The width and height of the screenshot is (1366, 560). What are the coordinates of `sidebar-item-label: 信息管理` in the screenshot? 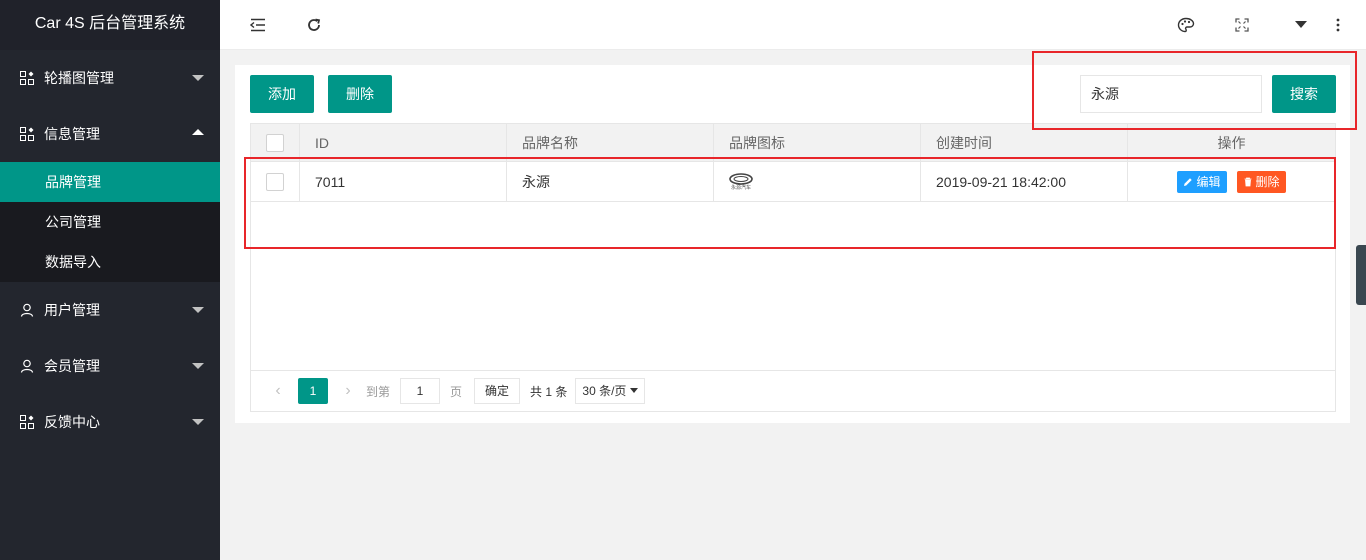 It's located at (72, 134).